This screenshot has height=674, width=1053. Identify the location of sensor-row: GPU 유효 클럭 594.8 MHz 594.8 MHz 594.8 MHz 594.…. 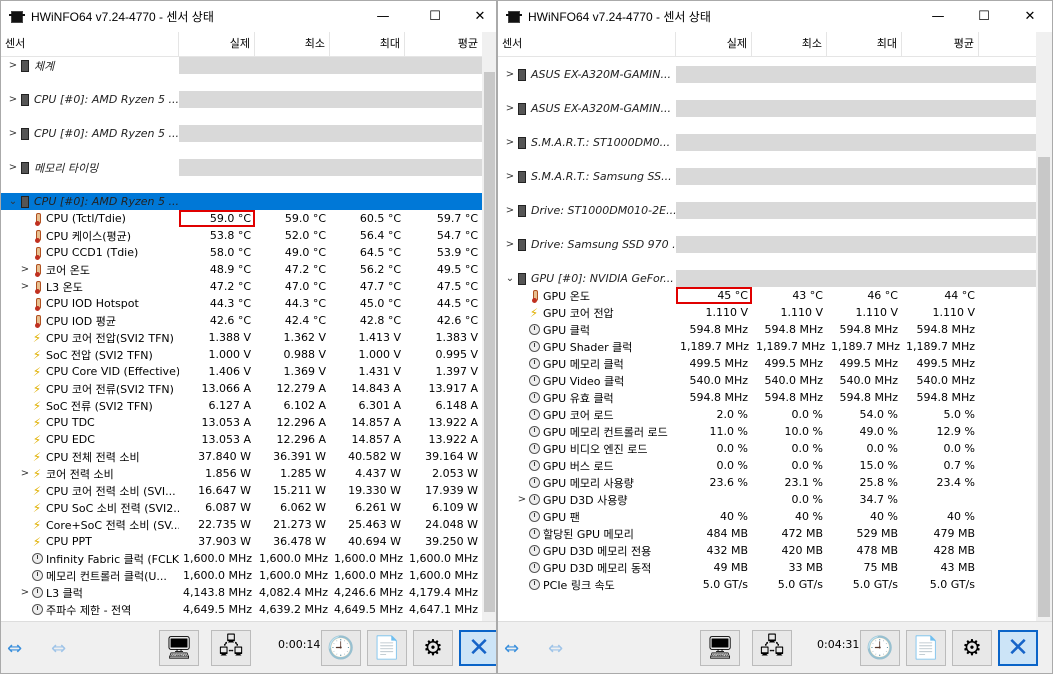
(767, 397).